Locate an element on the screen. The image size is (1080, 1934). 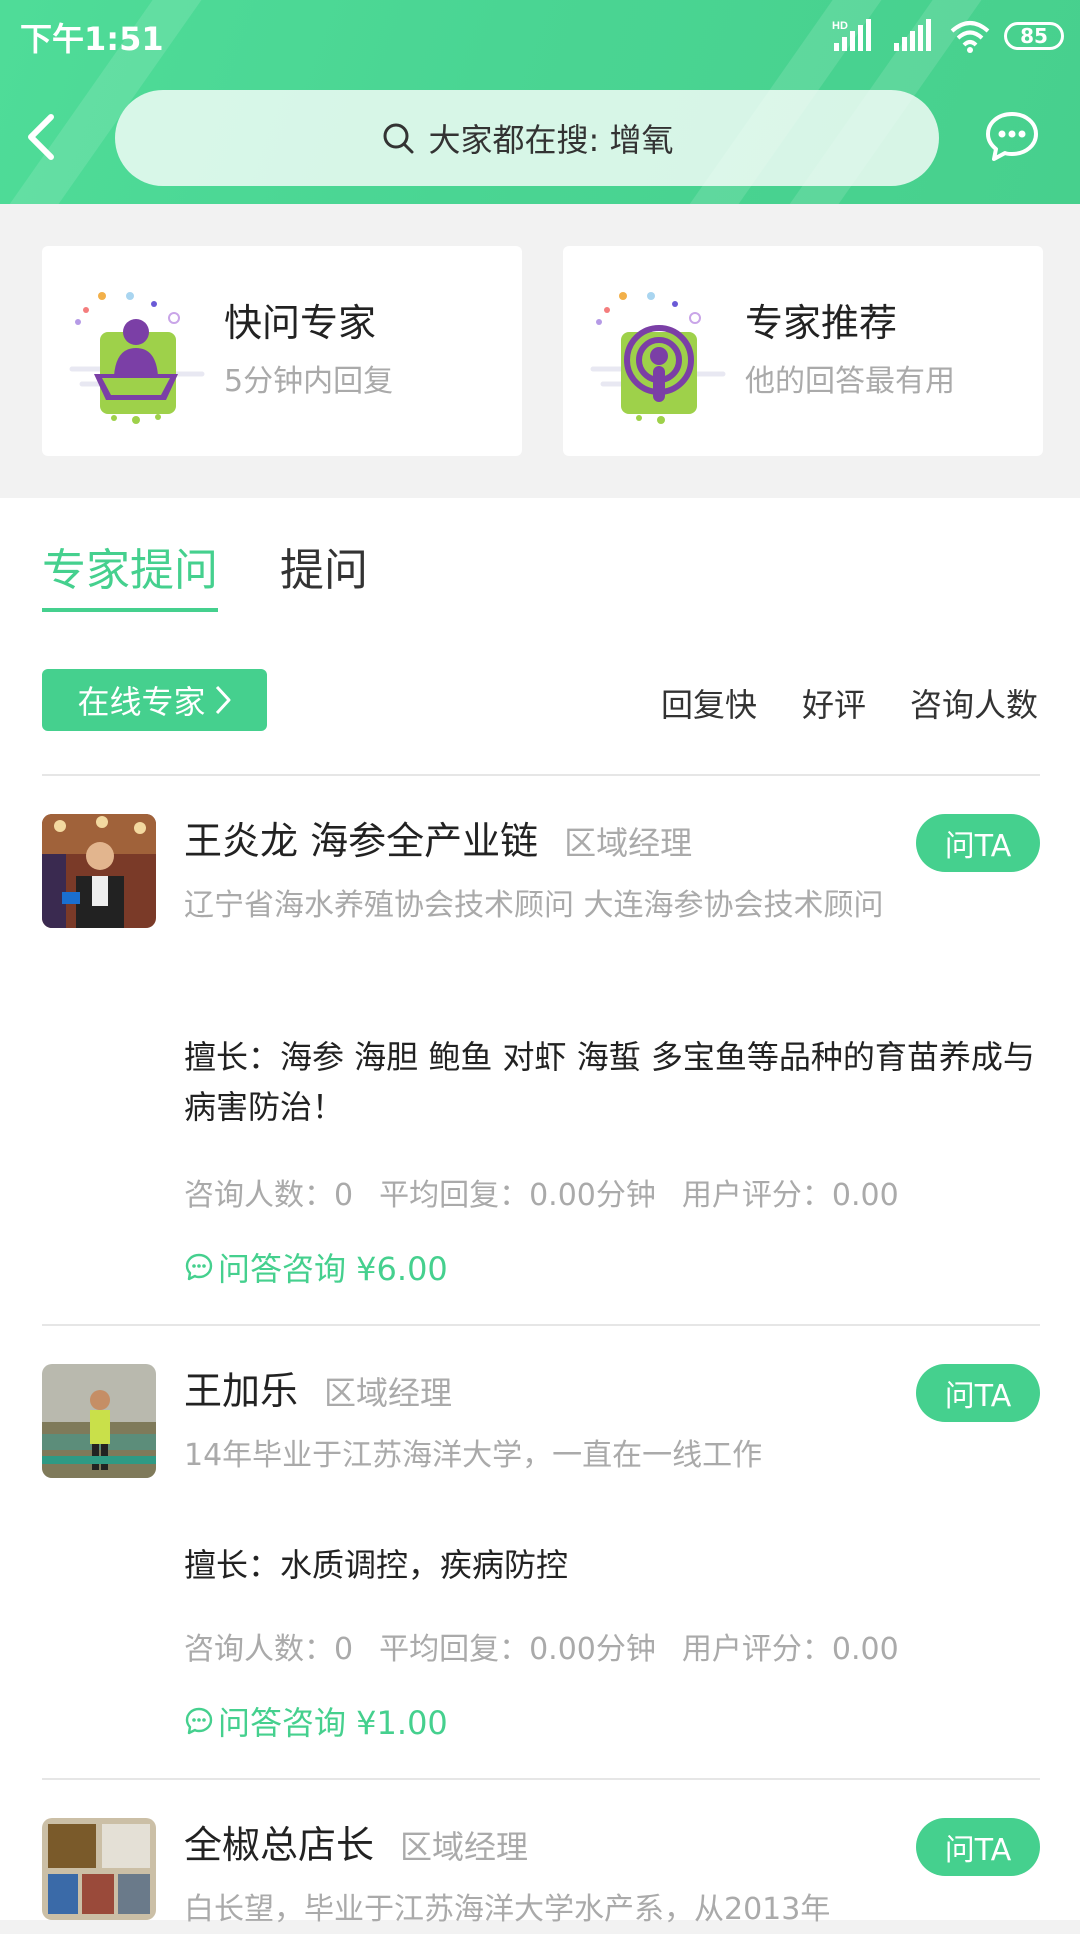
expert-specialty: 擅长：海参 海胆 鲍鱼 对虾 海蜇 多宝鱼等品种的育苗养成与病害防治！ is located at coordinates (609, 1082).